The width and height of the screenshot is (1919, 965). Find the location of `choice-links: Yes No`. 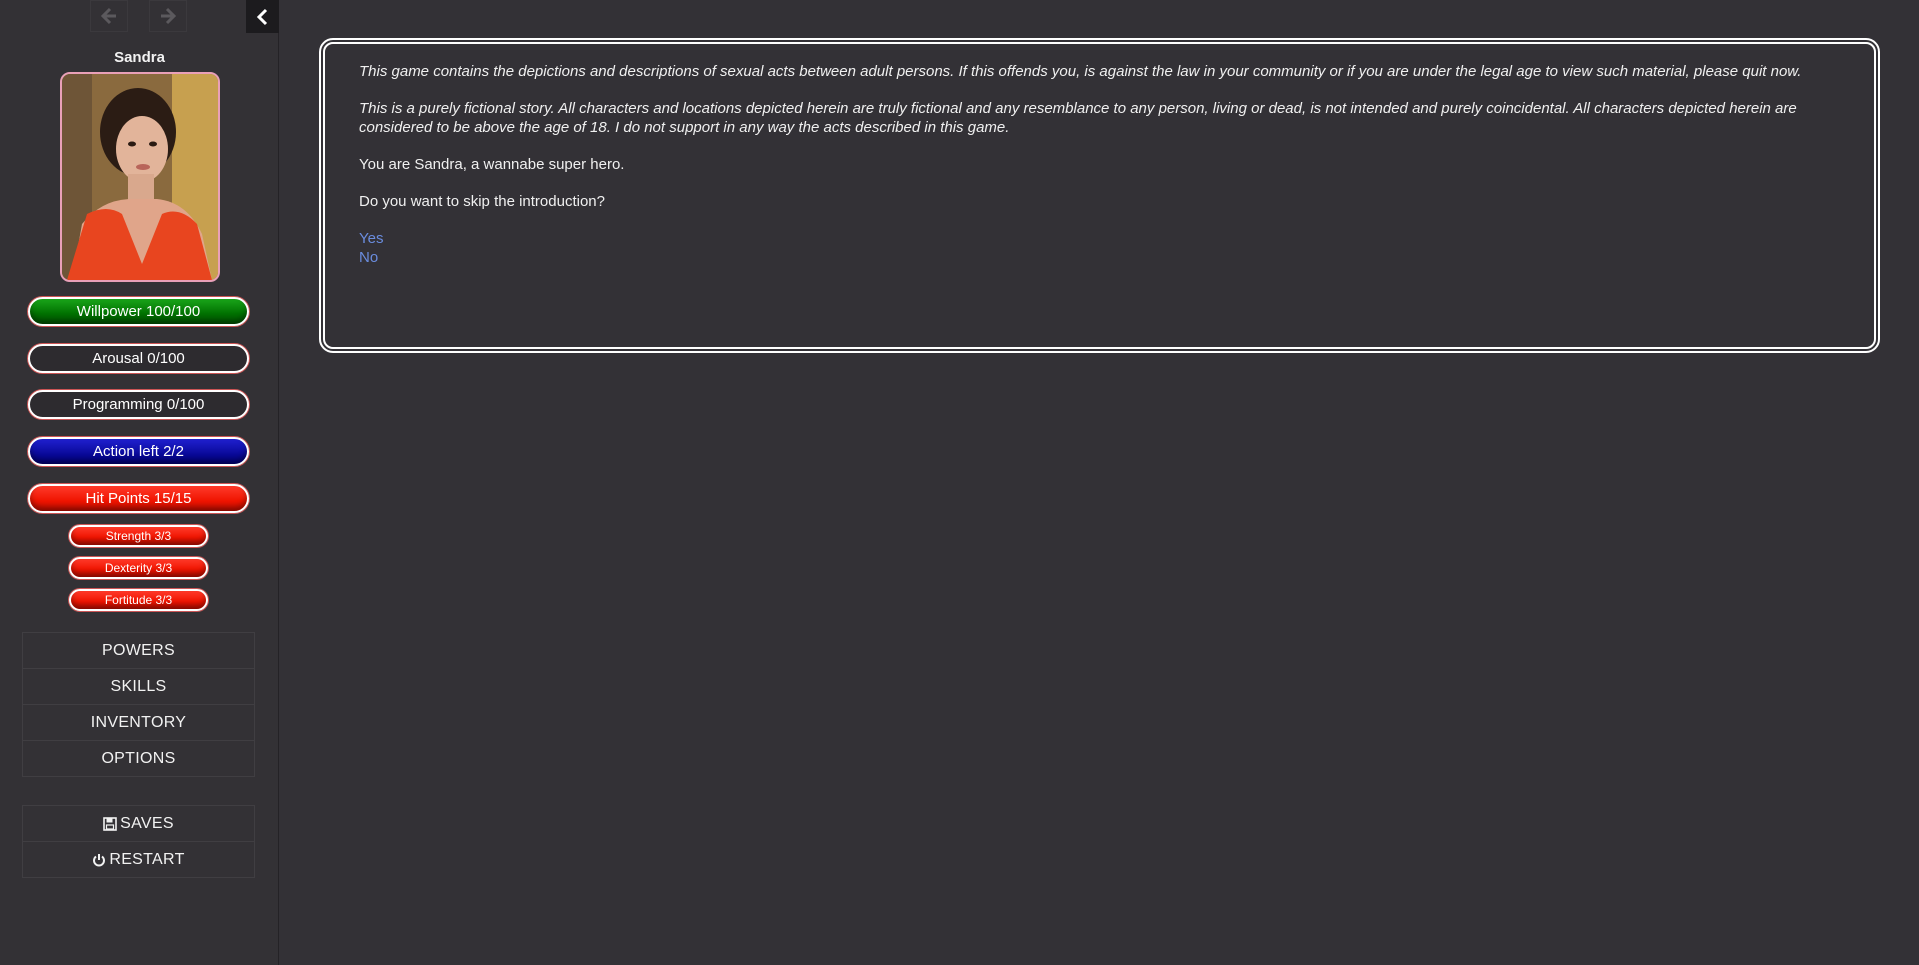

choice-links: Yes No is located at coordinates (1106, 248).